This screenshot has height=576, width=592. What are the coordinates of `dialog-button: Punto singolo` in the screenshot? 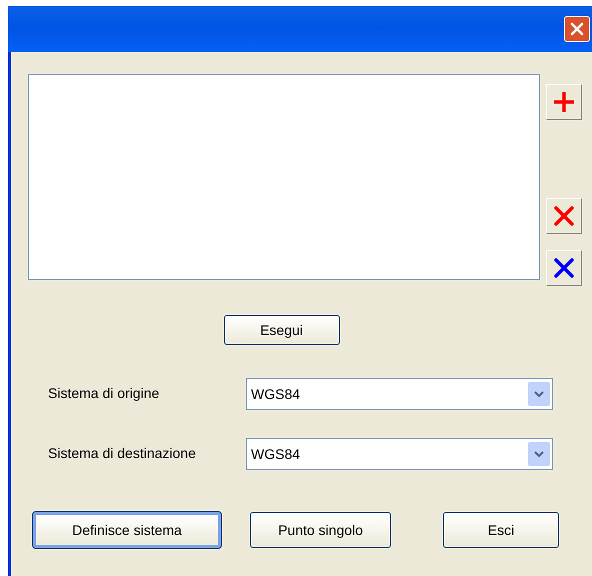 It's located at (320, 530).